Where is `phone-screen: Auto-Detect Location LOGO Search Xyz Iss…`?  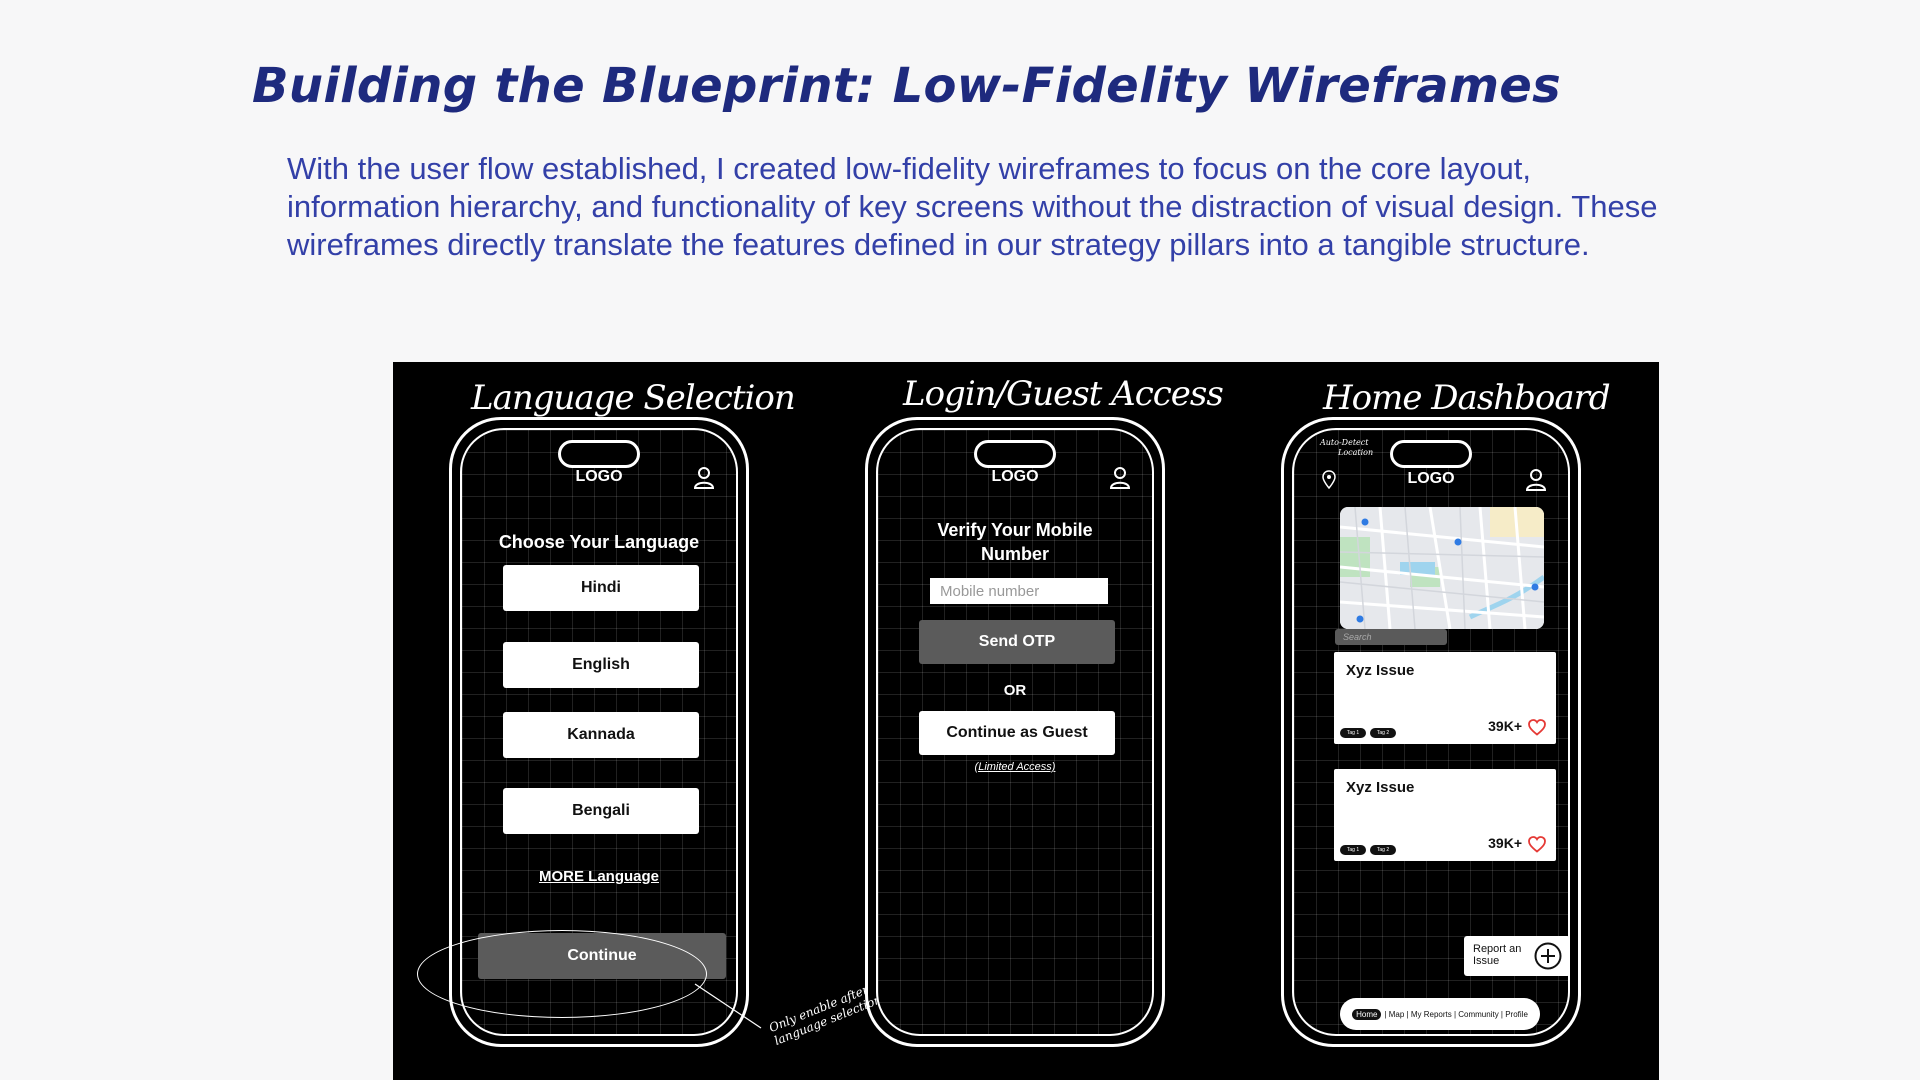
phone-screen: Auto-Detect Location LOGO Search Xyz Iss… is located at coordinates (1431, 732).